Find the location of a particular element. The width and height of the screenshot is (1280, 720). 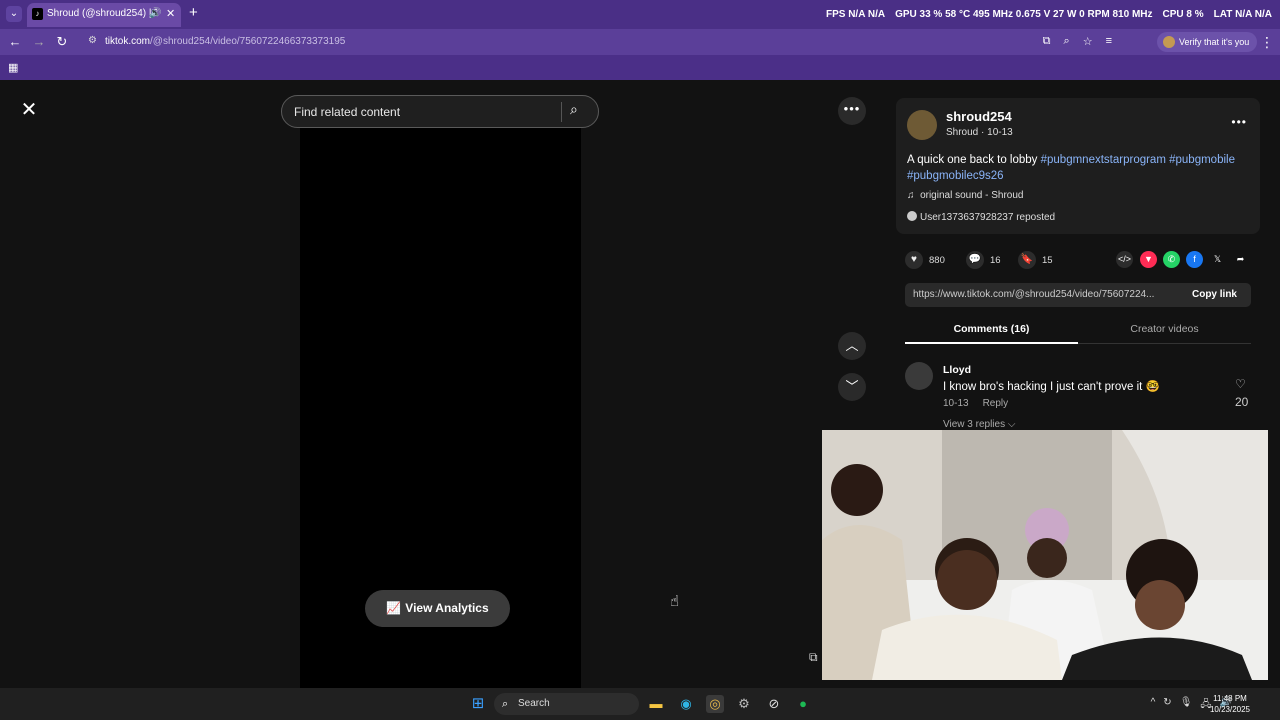

save-button: 🔖 15 is located at coordinates (1035, 260).